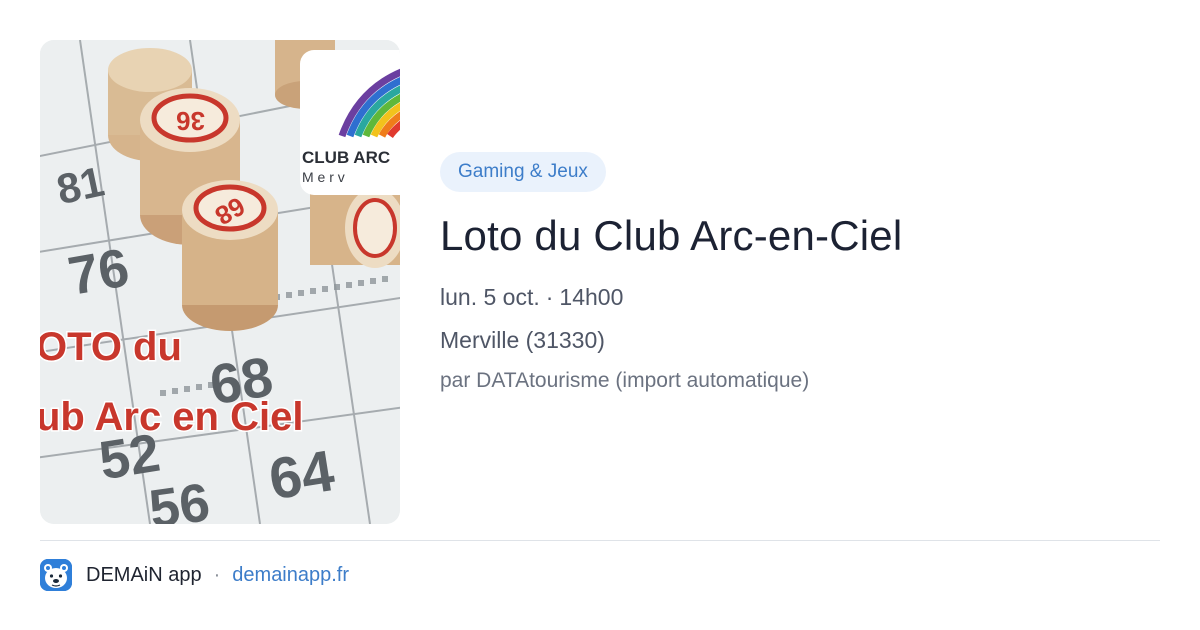 This screenshot has height=630, width=1200. I want to click on overlay-title-line1: OTO du, so click(111, 347).